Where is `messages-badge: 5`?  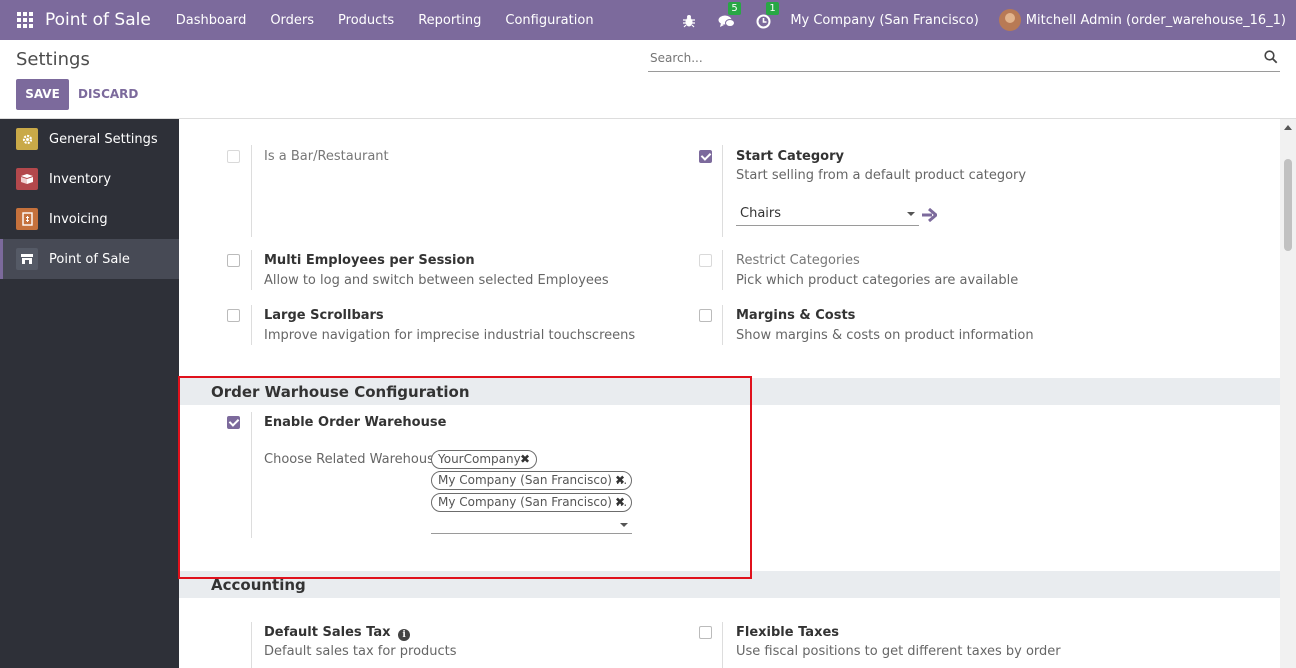
messages-badge: 5 is located at coordinates (734, 8).